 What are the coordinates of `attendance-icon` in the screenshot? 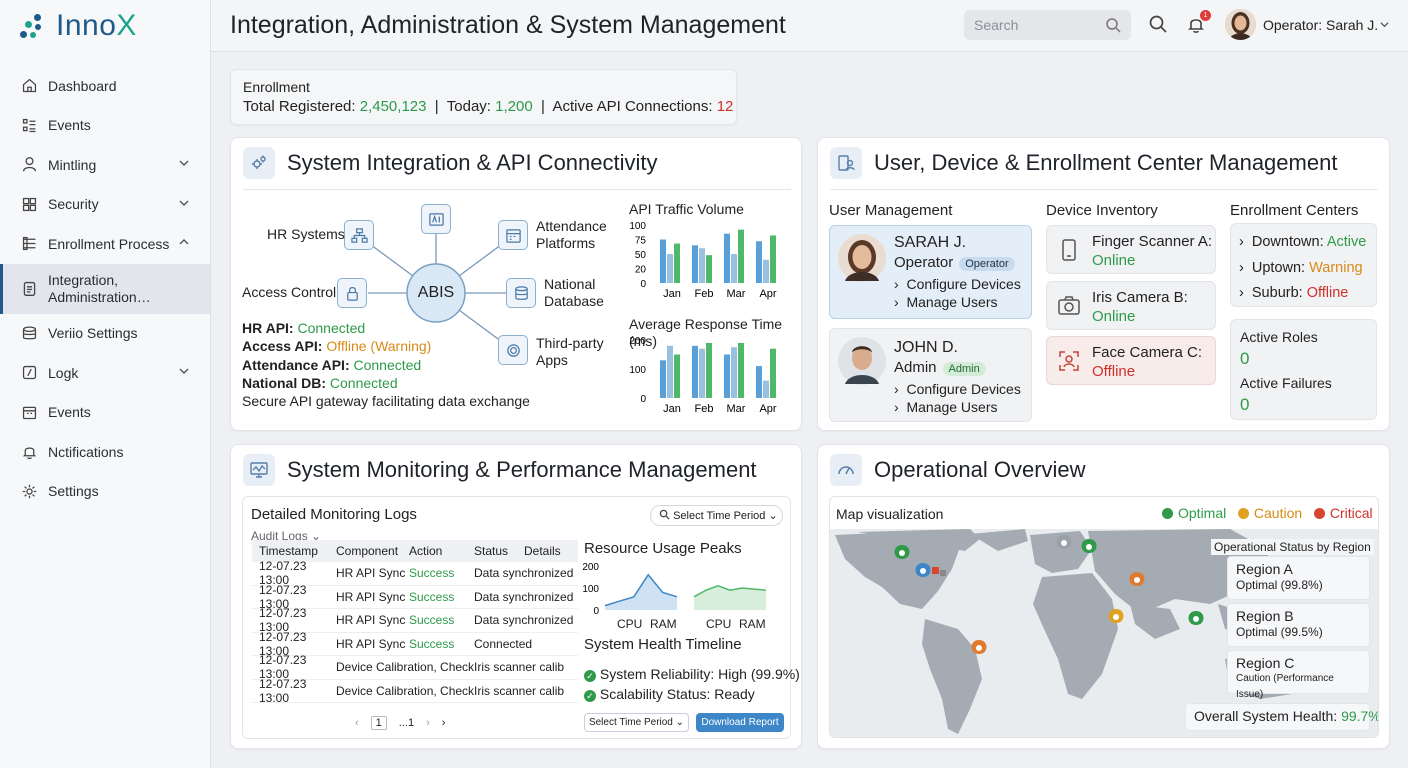 It's located at (513, 235).